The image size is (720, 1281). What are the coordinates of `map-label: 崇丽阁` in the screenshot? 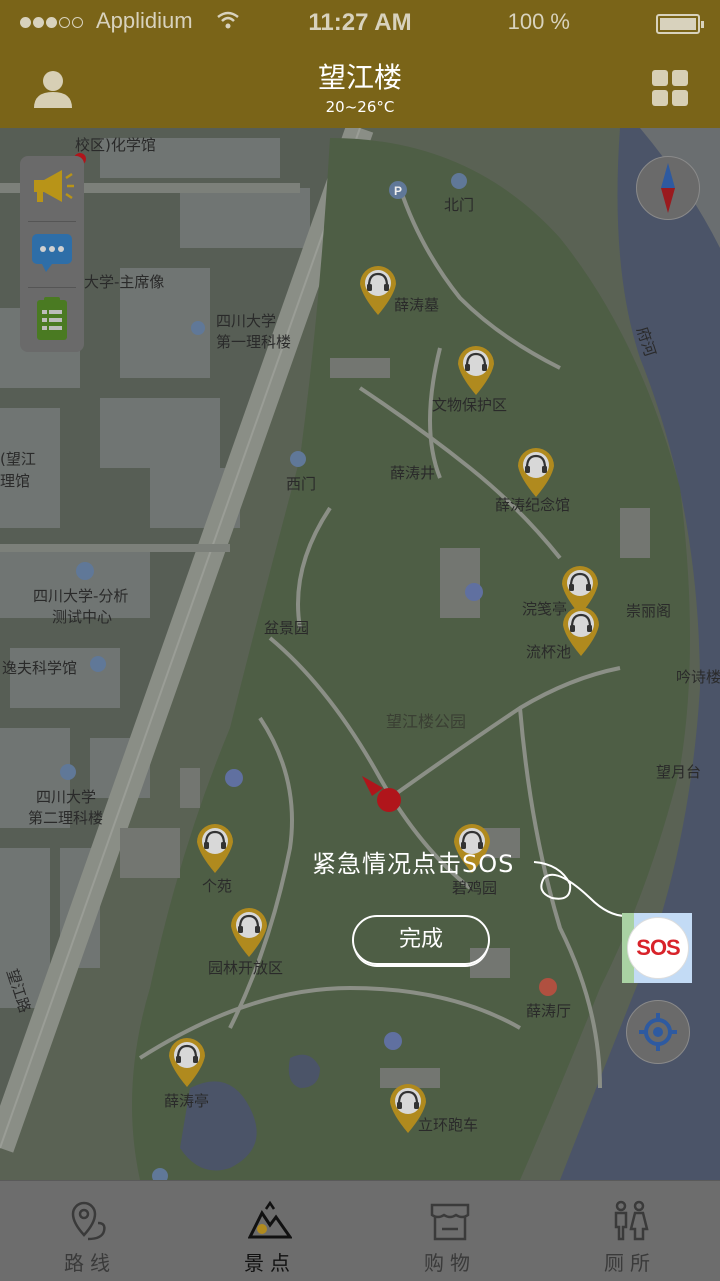 It's located at (649, 611).